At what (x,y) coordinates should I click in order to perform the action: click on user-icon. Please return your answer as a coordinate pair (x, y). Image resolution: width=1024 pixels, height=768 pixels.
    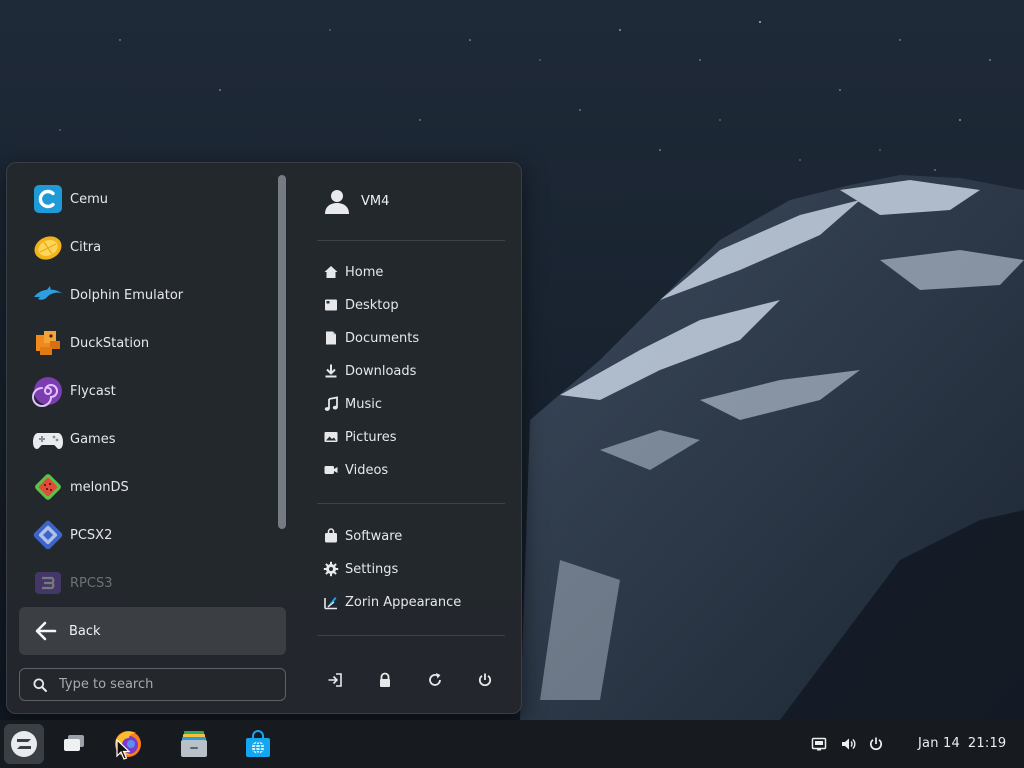
    Looking at the image, I should click on (337, 202).